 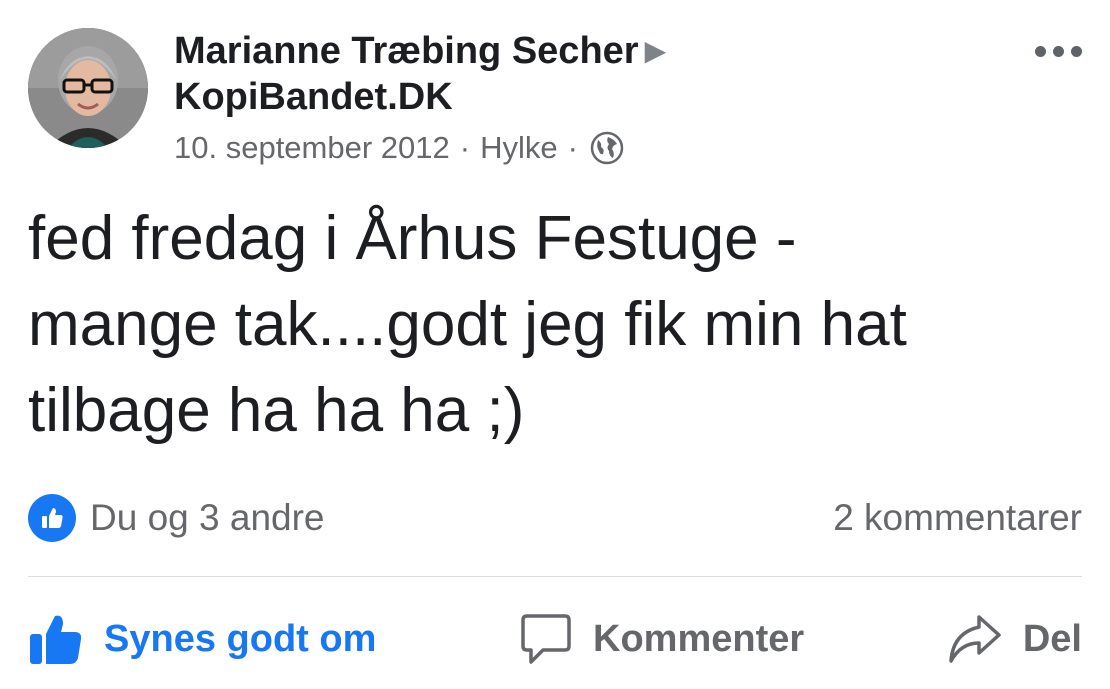 I want to click on target-page-name: KopiBandet.DK, so click(x=313, y=97).